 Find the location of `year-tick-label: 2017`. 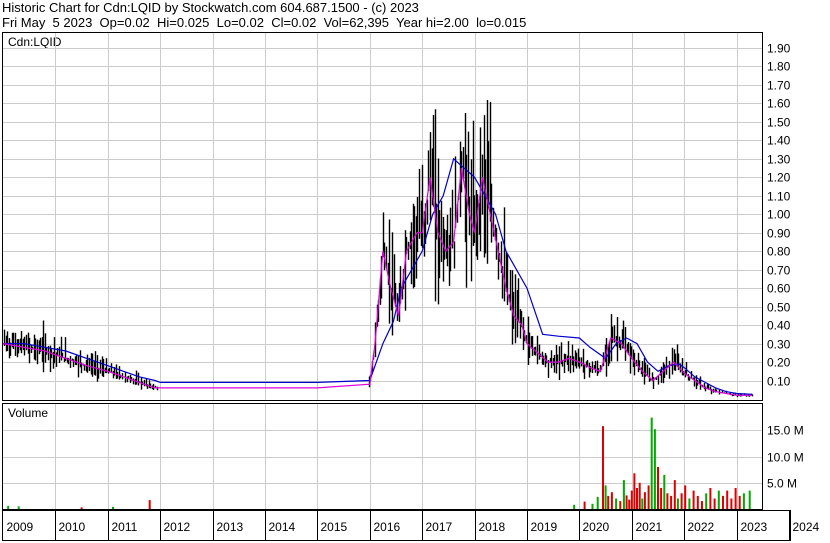

year-tick-label: 2017 is located at coordinates (439, 527).